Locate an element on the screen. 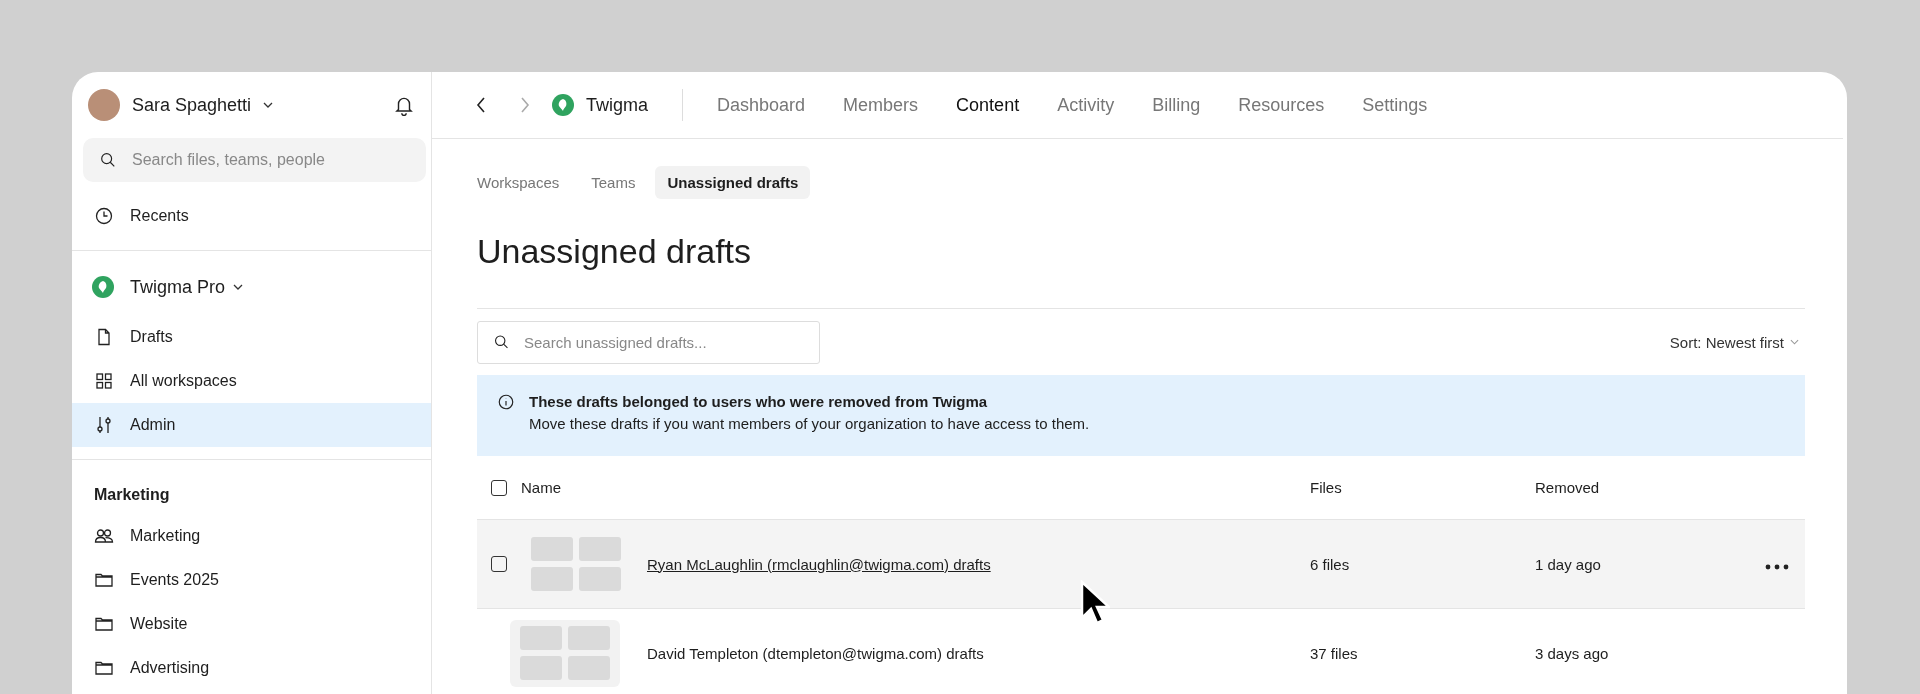 This screenshot has width=1920, height=694. sidebar-item: Advertising is located at coordinates (251, 668).